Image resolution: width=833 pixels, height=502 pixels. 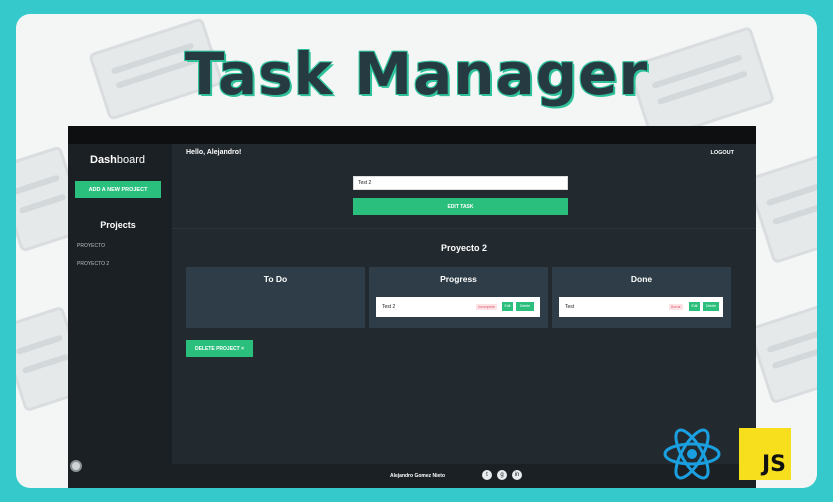 I want to click on column-done: Done Test Borrar Edit Delete, so click(x=641, y=297).